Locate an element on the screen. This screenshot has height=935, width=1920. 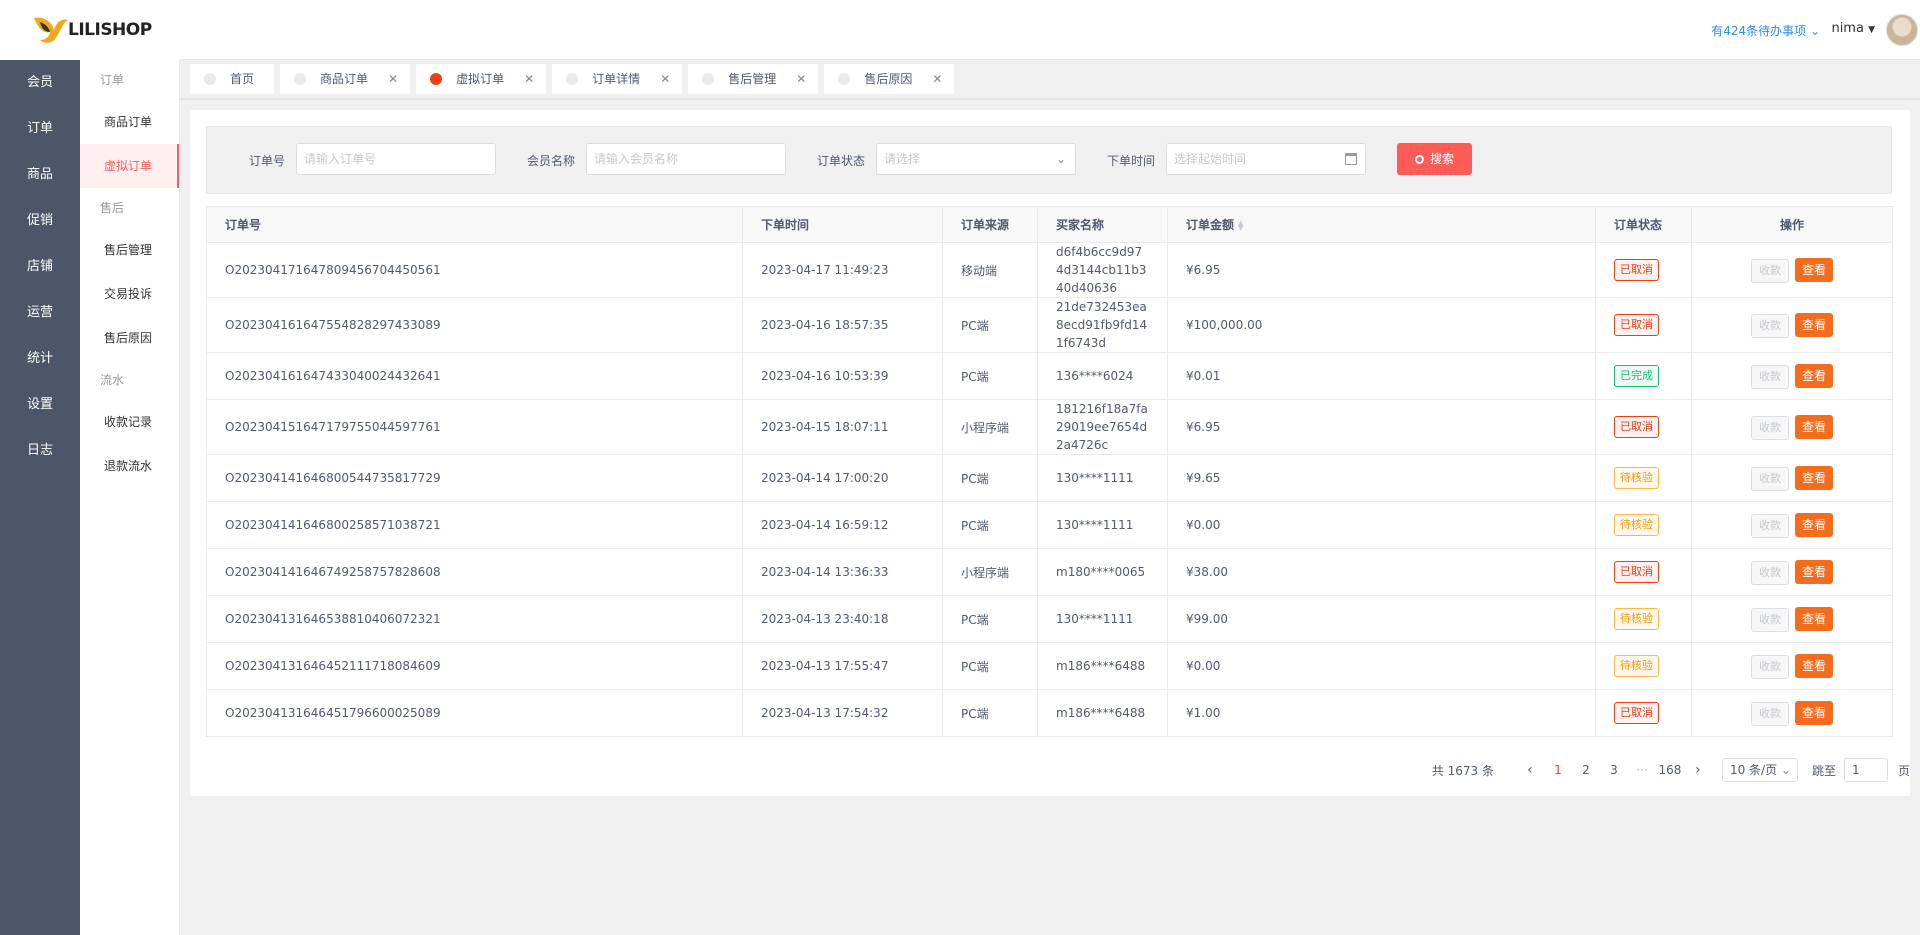
order-no-placeholder: 请输入订单号 is located at coordinates (340, 159).